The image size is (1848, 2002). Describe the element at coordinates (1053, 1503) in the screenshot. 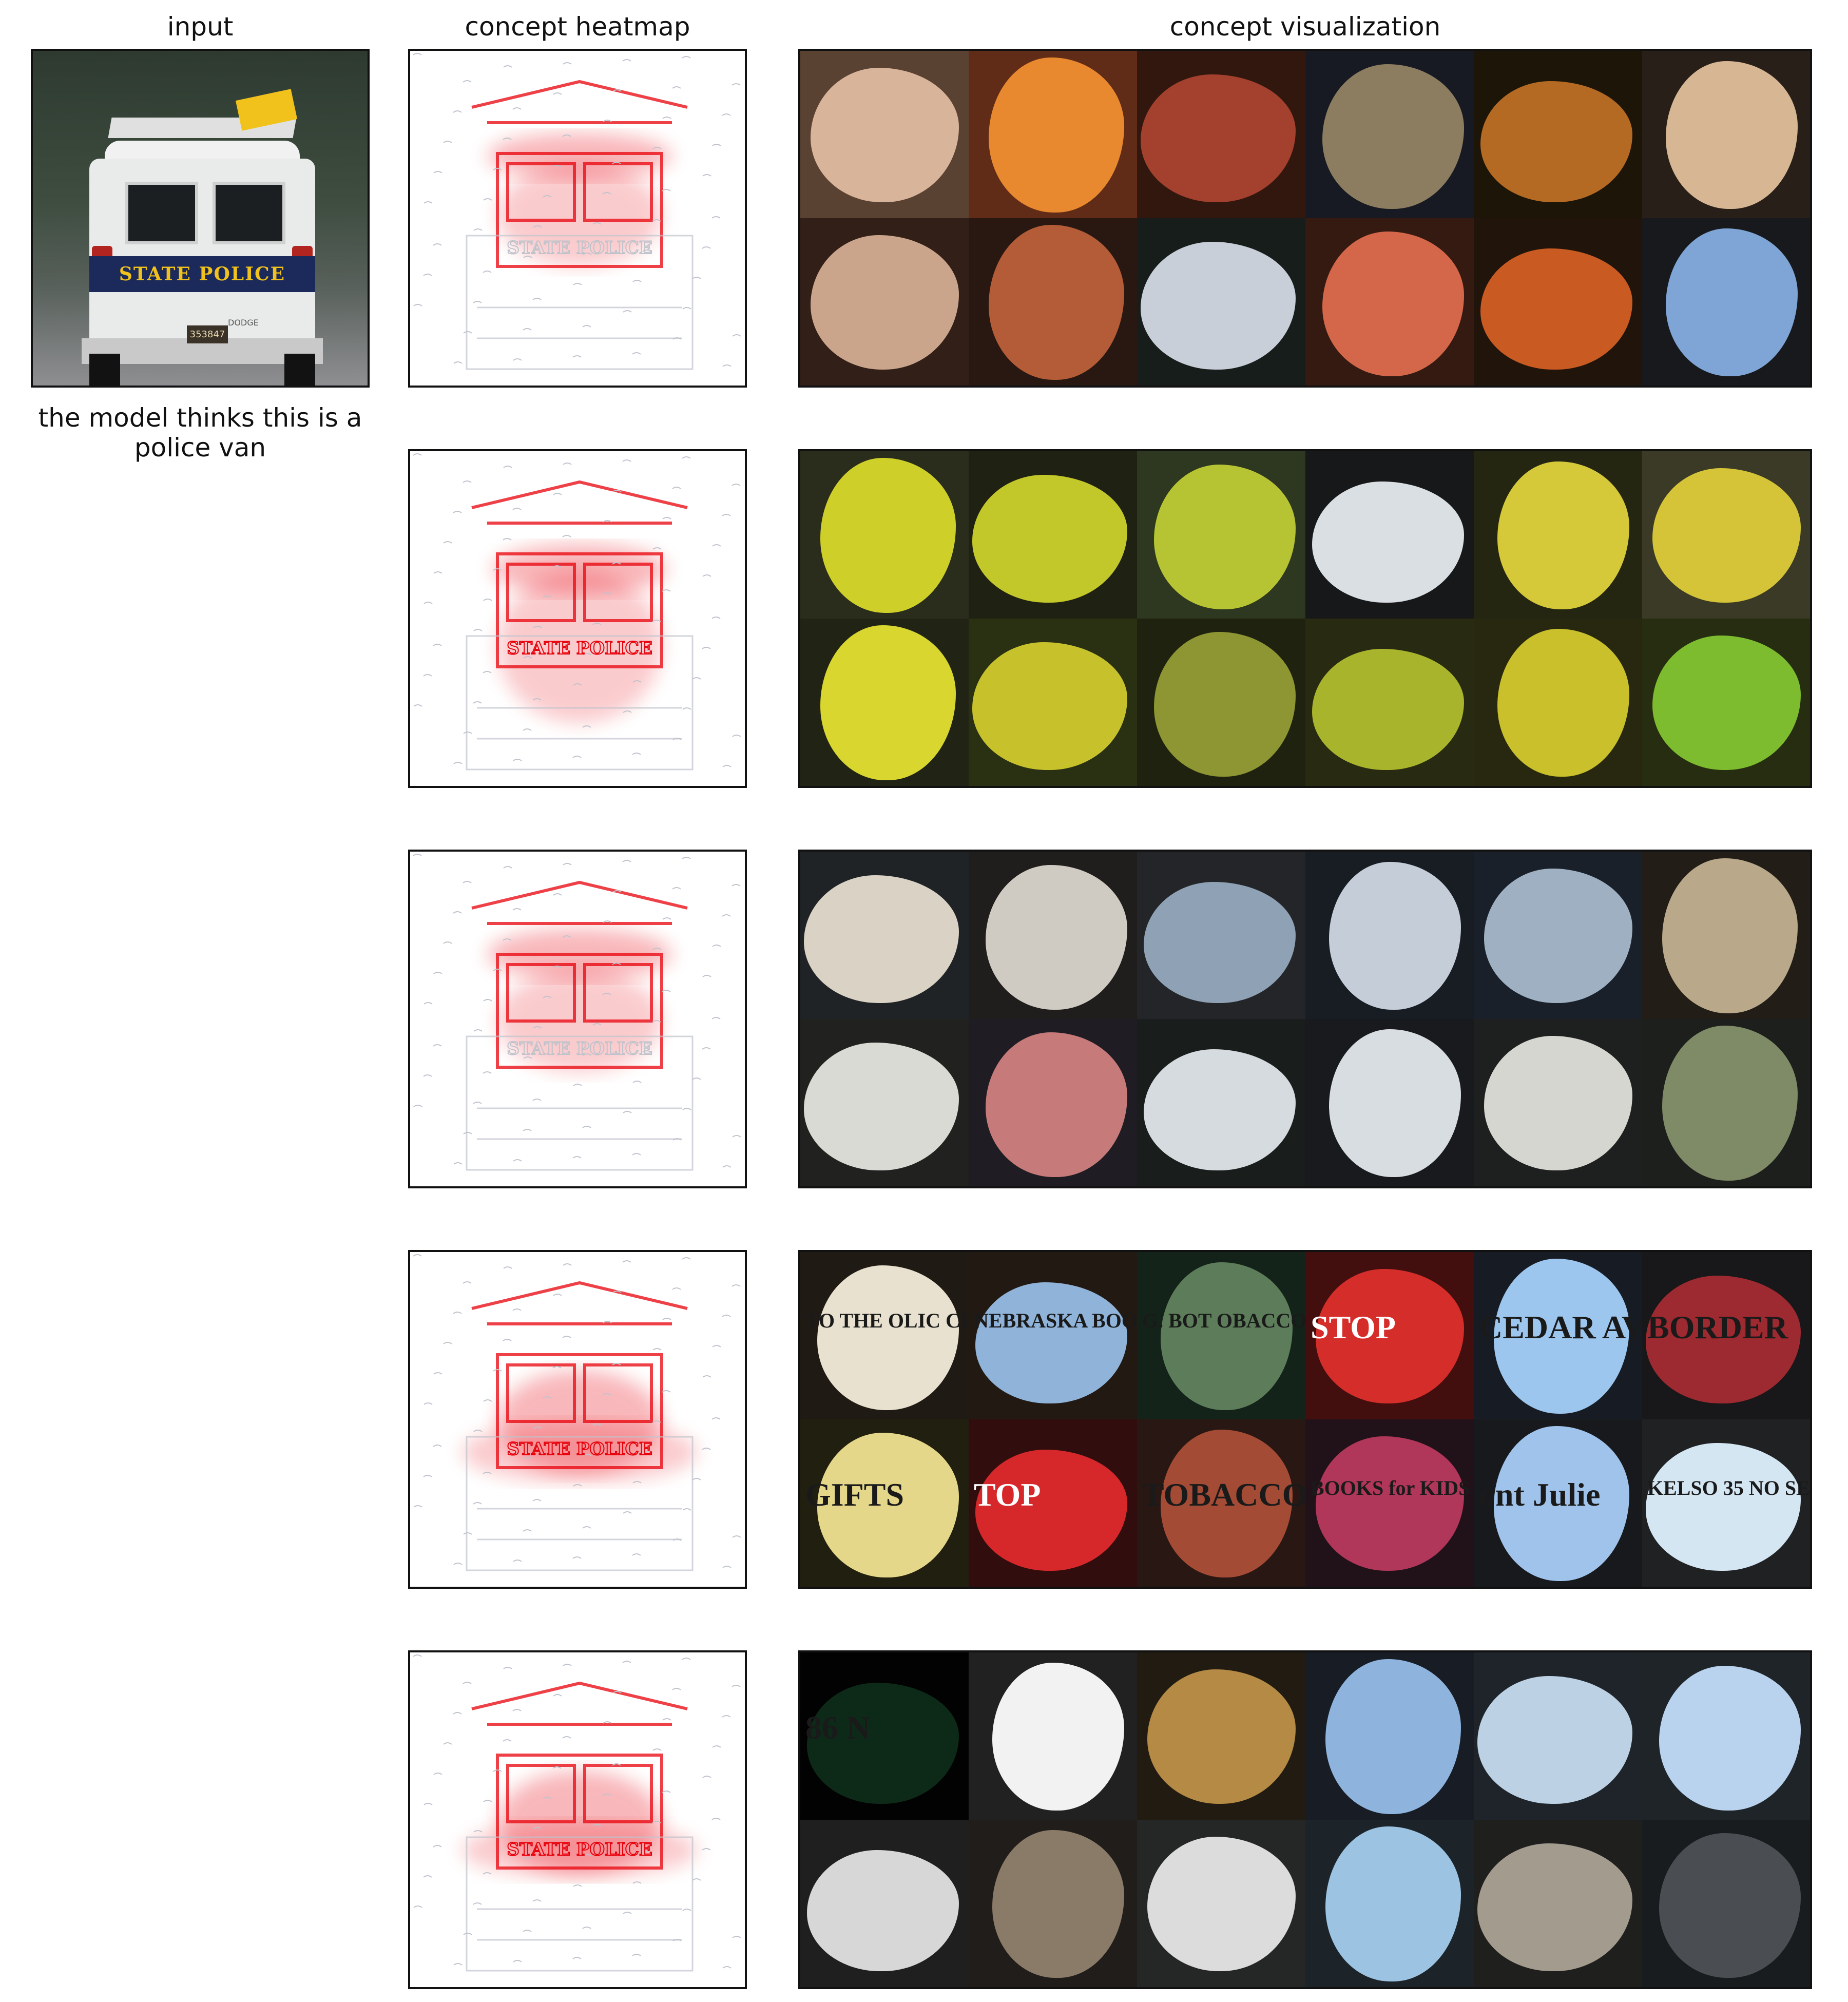

I see `concept-example-tile: TOP` at that location.